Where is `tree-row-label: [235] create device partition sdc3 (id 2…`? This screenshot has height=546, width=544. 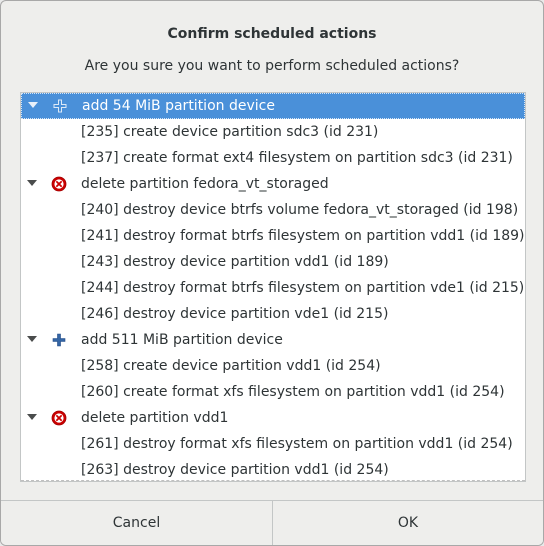
tree-row-label: [235] create device partition sdc3 (id 2… is located at coordinates (230, 132).